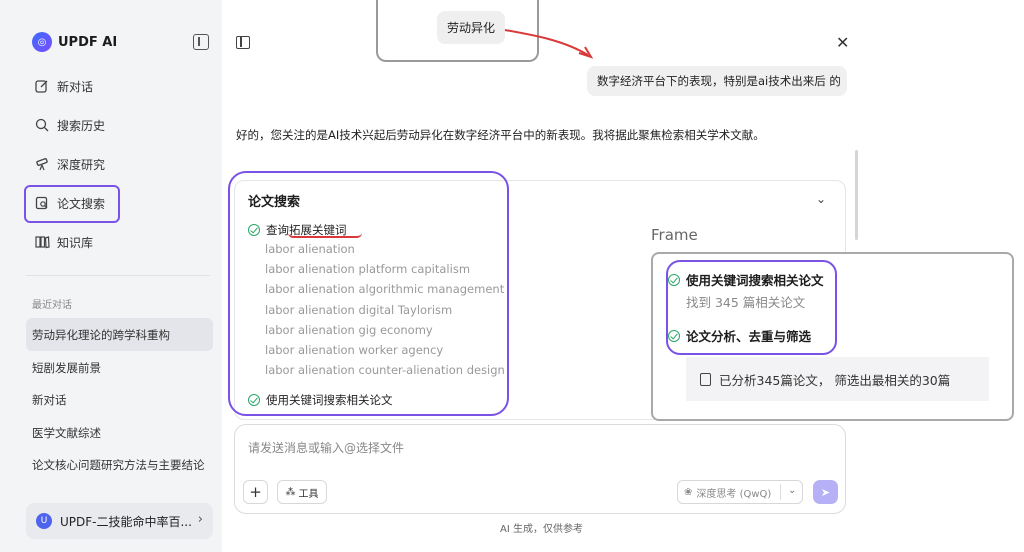  Describe the element at coordinates (66, 368) in the screenshot. I see `recent-item: 短剧发展前景` at that location.